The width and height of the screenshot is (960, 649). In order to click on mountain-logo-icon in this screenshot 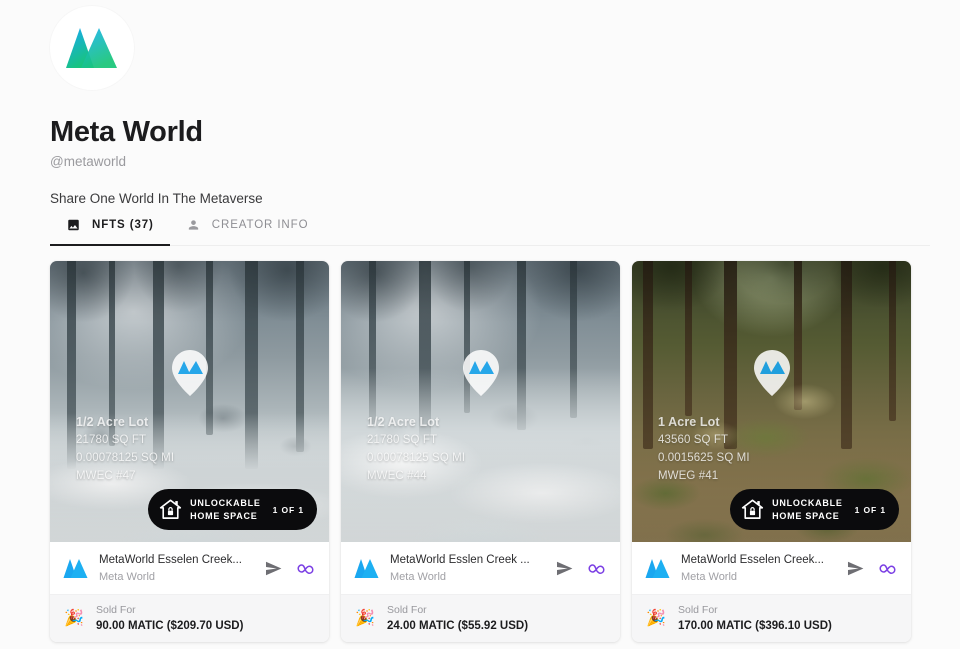, I will do `click(92, 48)`.